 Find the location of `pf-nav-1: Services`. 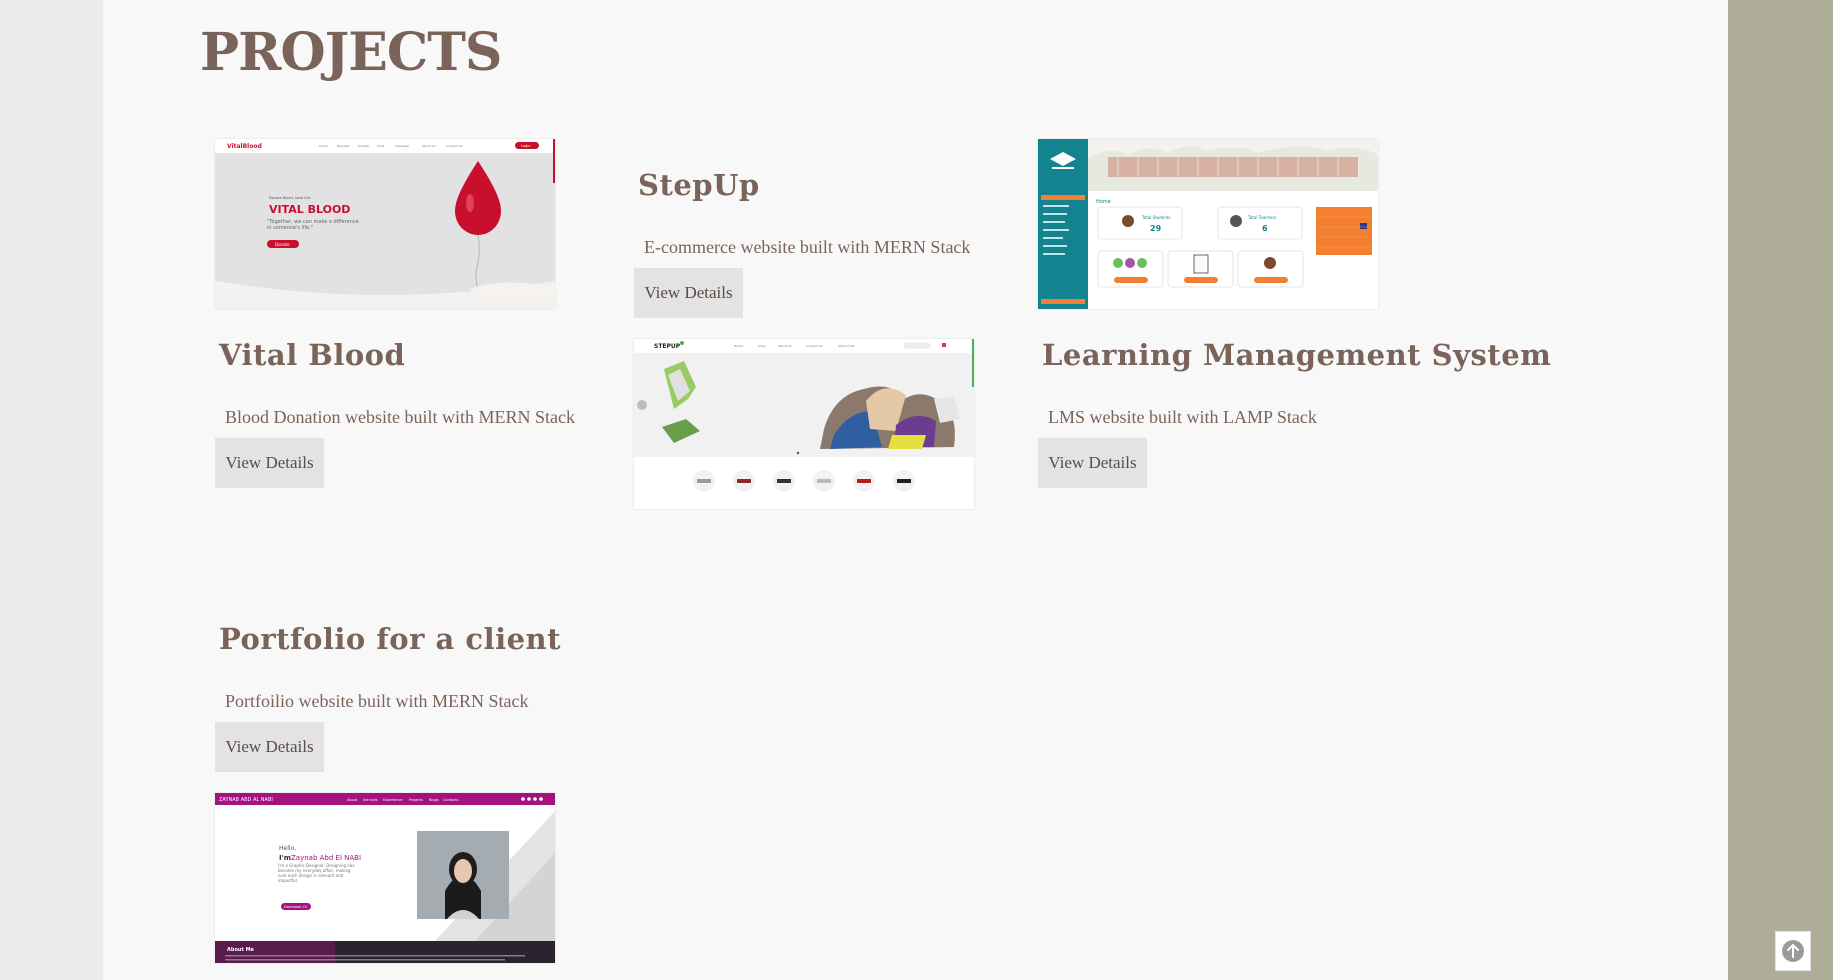

pf-nav-1: Services is located at coordinates (370, 800).